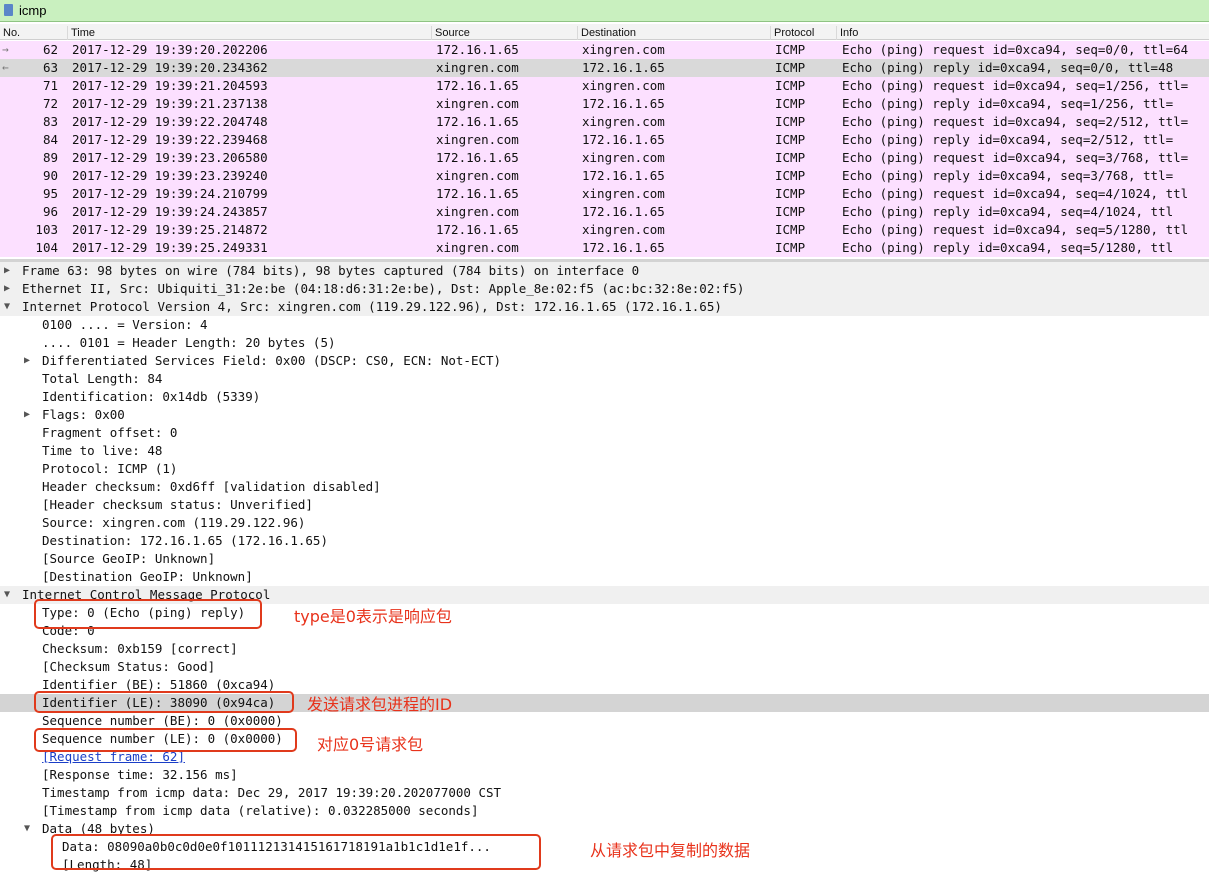  I want to click on detail-tree-item: 0100 .... = Version: 4, so click(604, 325).